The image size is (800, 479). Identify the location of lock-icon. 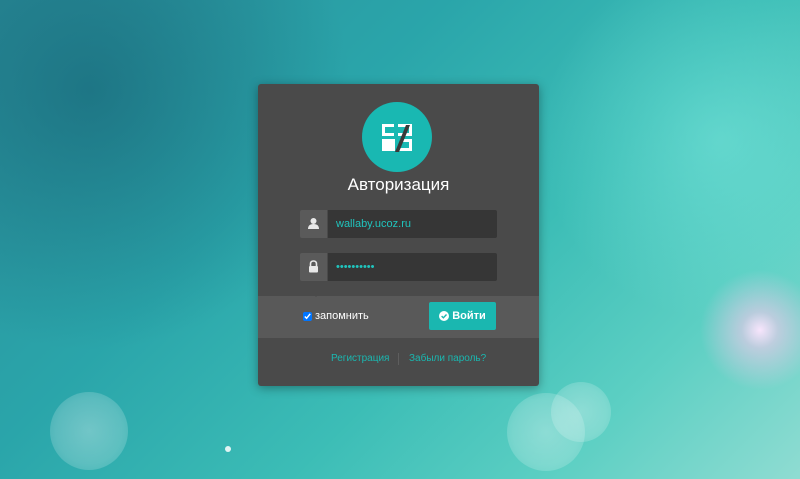
(313, 267).